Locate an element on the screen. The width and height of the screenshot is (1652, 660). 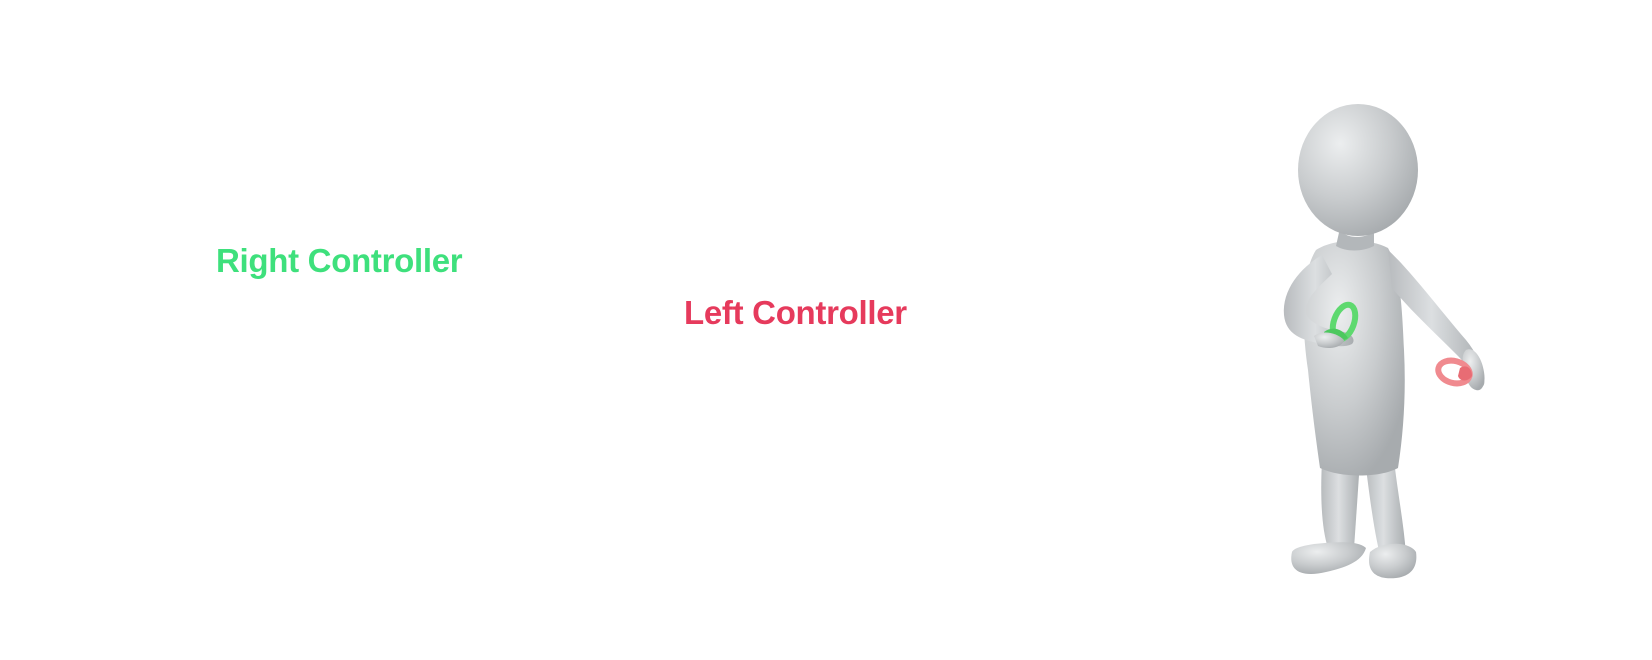
legs is located at coordinates (1354, 519).